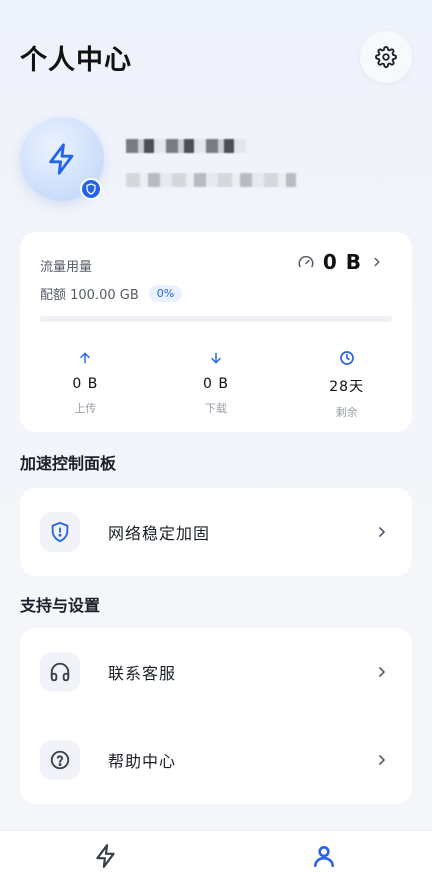 The image size is (432, 872). Describe the element at coordinates (68, 463) in the screenshot. I see `section-title-acceleration: 加速控制面板` at that location.